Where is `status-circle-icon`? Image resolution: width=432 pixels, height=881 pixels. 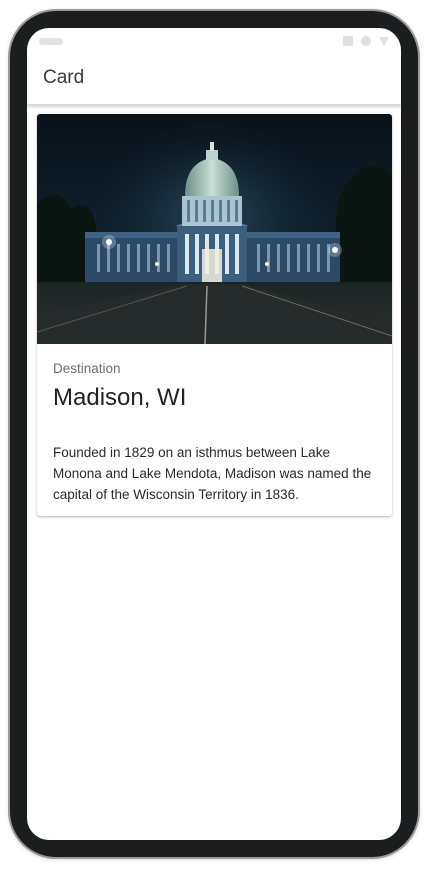 status-circle-icon is located at coordinates (366, 41).